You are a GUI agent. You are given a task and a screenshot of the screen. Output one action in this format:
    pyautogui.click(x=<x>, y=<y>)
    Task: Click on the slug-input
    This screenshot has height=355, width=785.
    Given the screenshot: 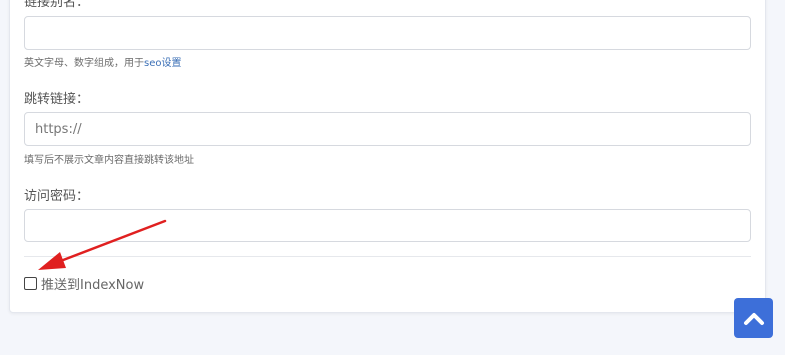 What is the action you would take?
    pyautogui.click(x=387, y=33)
    